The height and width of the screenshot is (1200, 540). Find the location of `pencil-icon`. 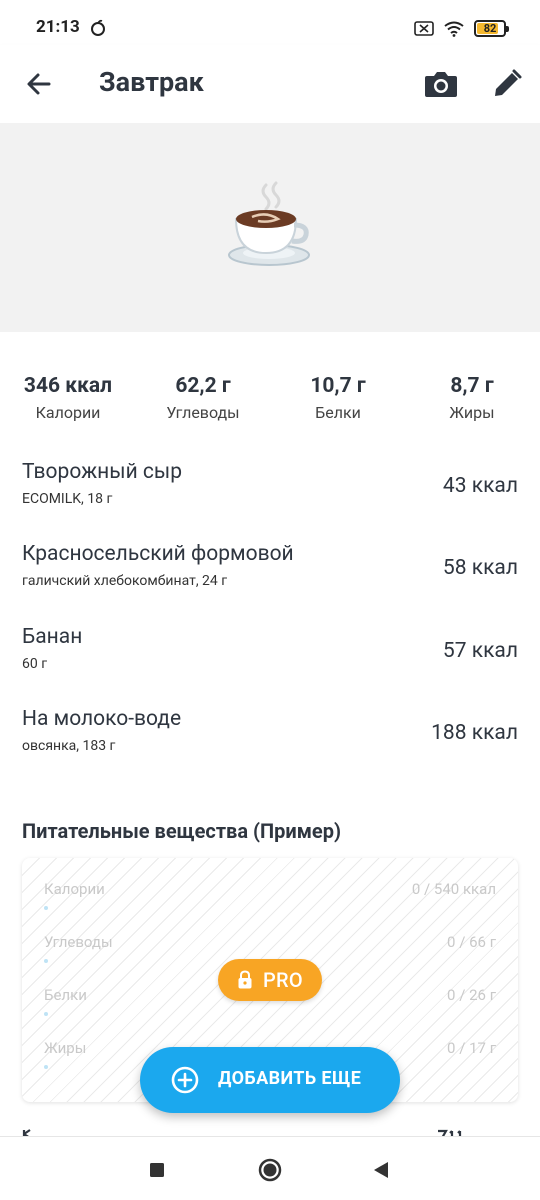

pencil-icon is located at coordinates (507, 84).